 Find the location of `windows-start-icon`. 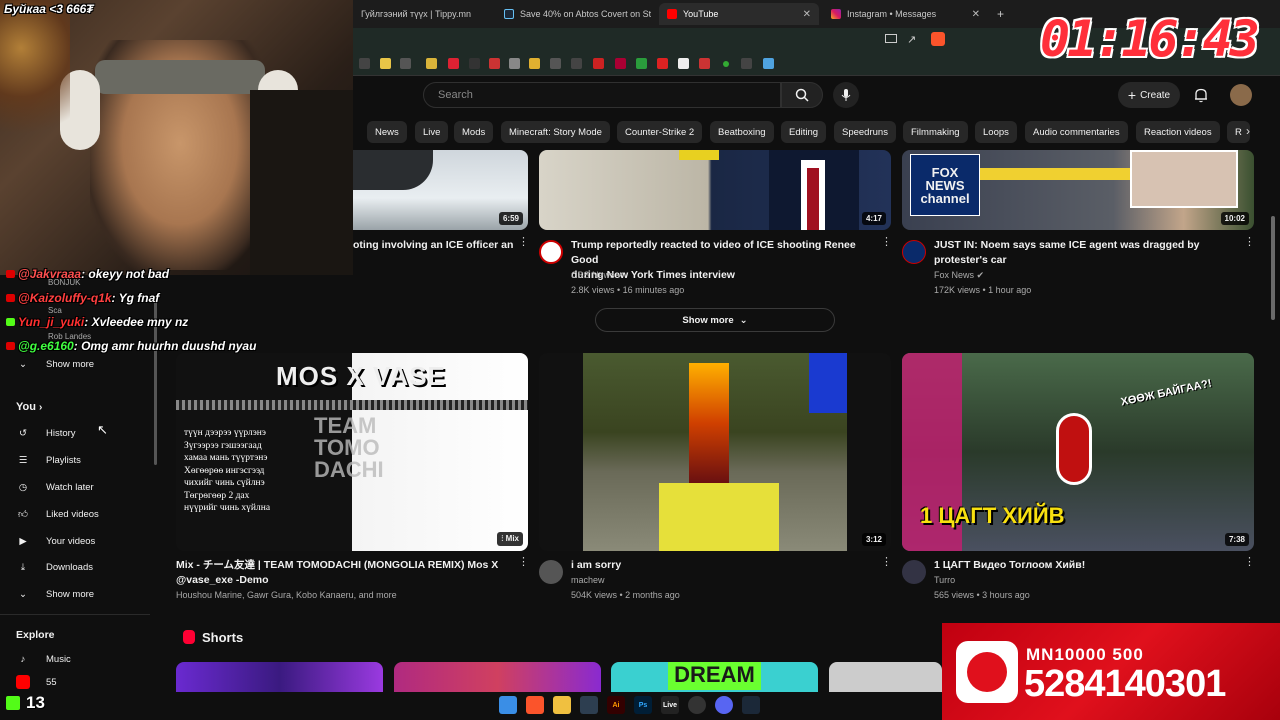

windows-start-icon is located at coordinates (508, 705).